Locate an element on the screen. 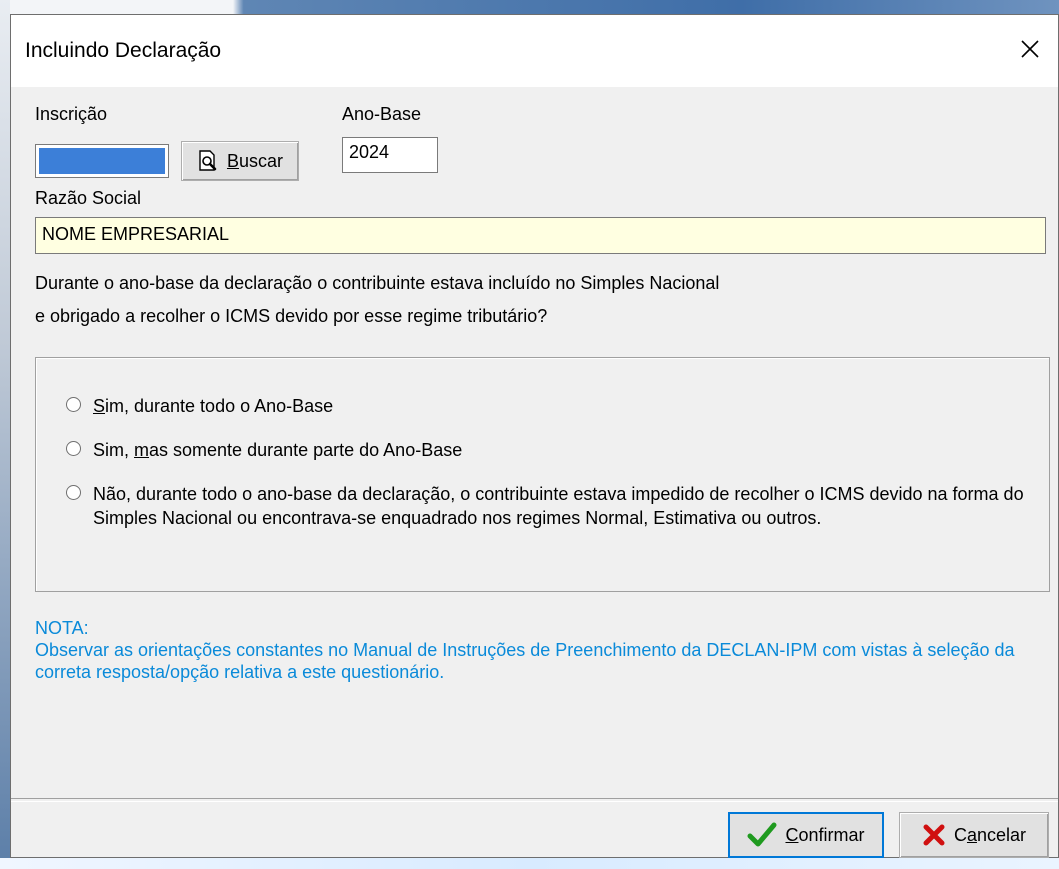 Image resolution: width=1059 pixels, height=869 pixels. razao-social-label: Razão Social is located at coordinates (88, 198).